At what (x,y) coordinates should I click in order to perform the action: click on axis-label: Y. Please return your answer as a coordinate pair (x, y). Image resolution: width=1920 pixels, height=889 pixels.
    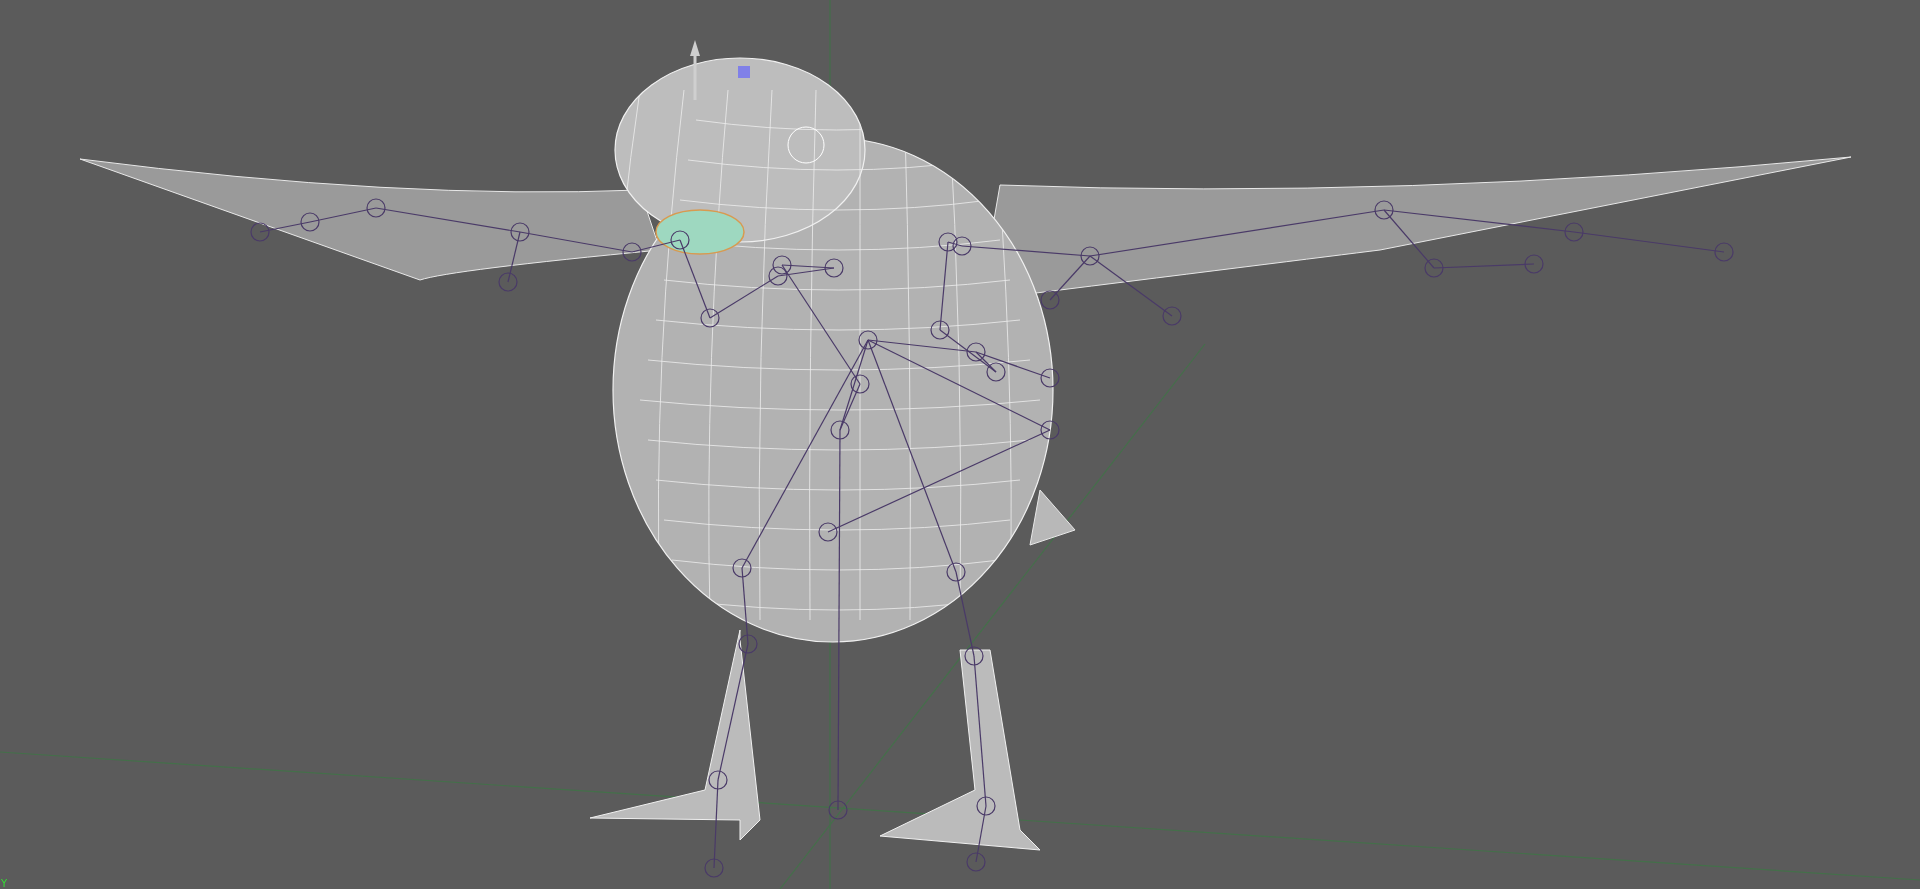
    Looking at the image, I should click on (4, 884).